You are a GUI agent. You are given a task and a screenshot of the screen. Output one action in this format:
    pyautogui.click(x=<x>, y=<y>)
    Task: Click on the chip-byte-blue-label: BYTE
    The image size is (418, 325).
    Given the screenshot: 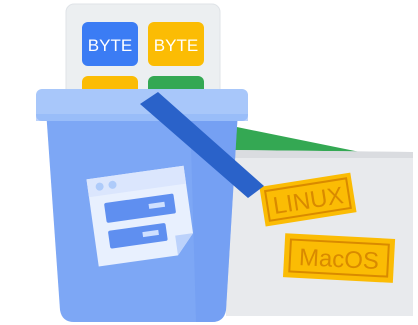 What is the action you would take?
    pyautogui.click(x=110, y=45)
    